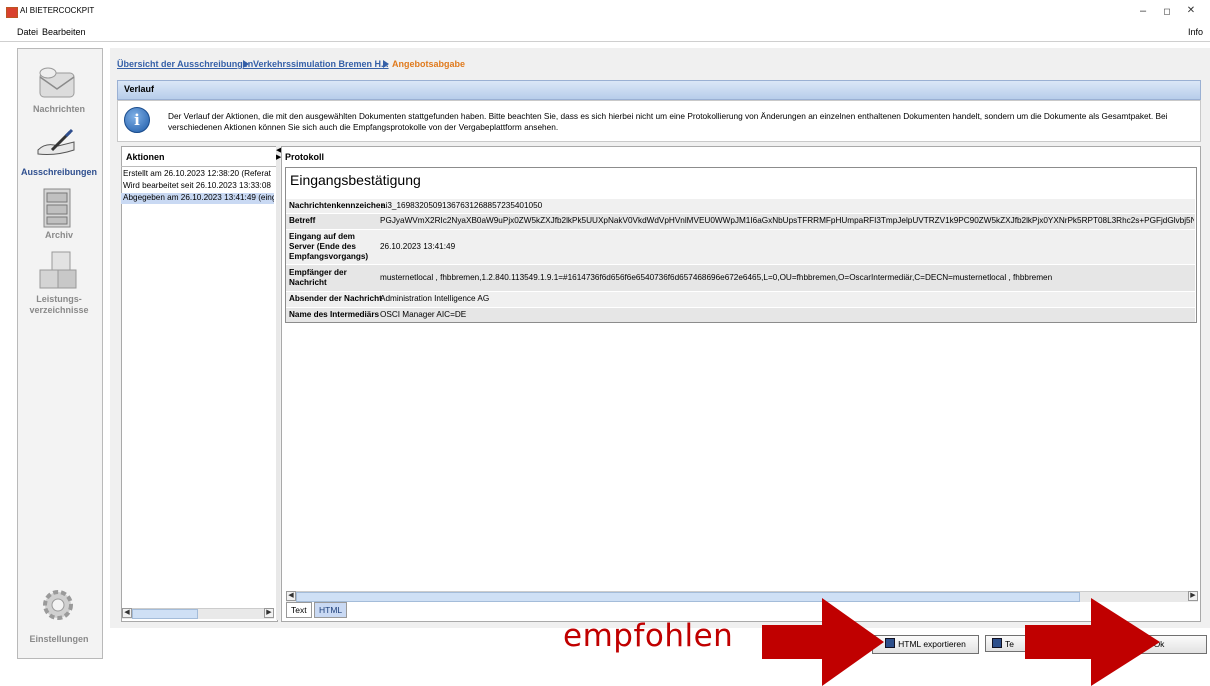  I want to click on app-logo-icon, so click(12, 12).